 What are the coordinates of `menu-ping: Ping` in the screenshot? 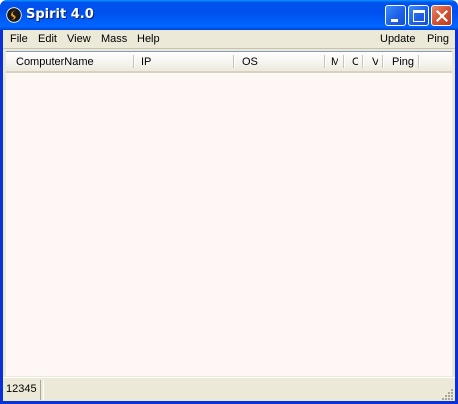 It's located at (438, 39).